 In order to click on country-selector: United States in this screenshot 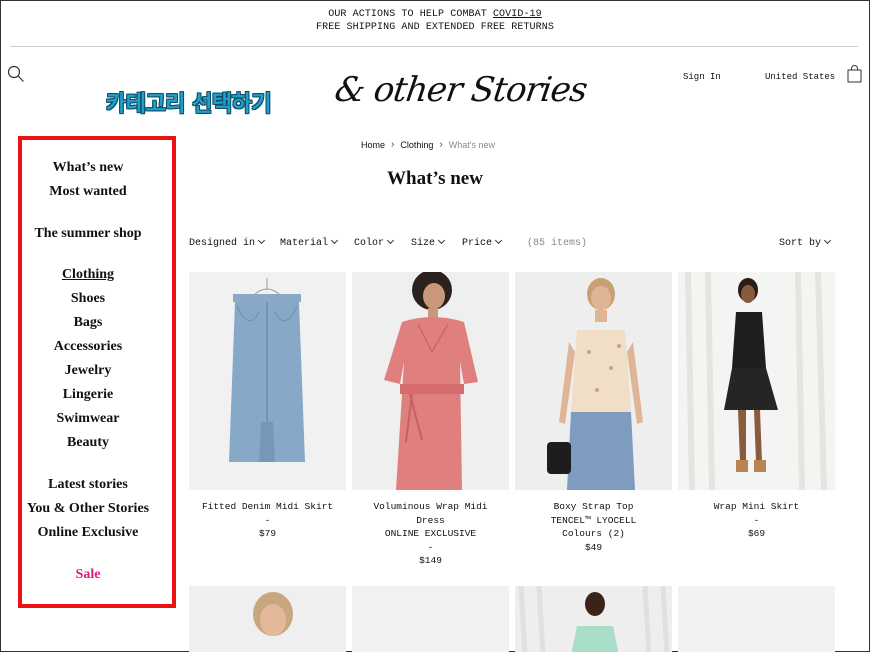, I will do `click(800, 77)`.